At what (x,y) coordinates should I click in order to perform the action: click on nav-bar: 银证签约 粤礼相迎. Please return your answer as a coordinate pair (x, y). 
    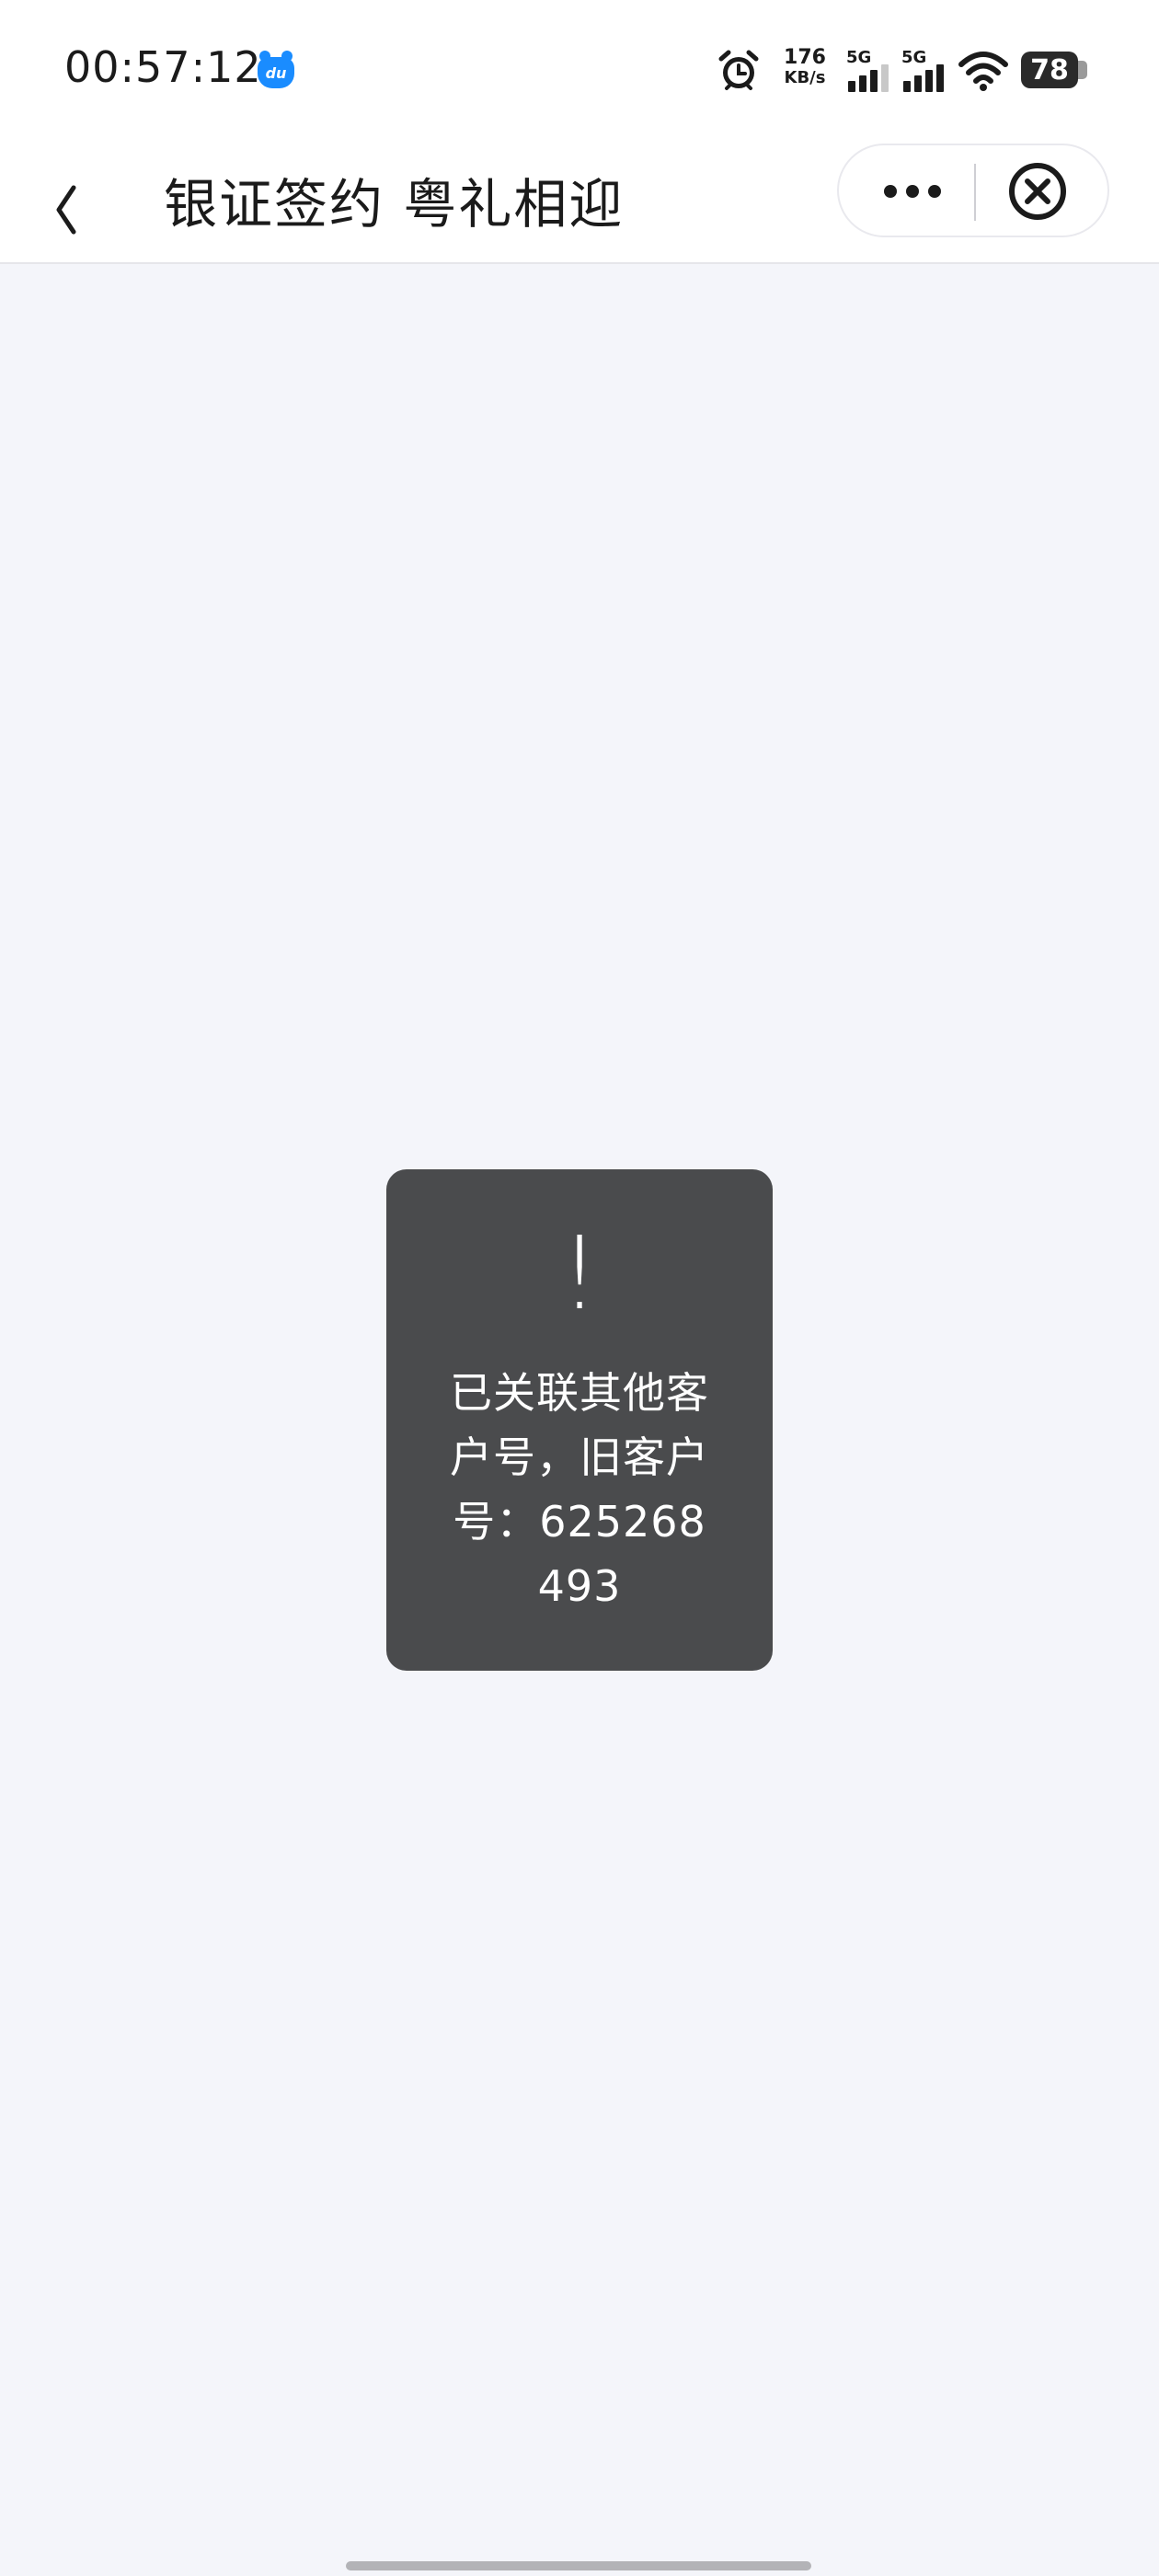
    Looking at the image, I should click on (579, 204).